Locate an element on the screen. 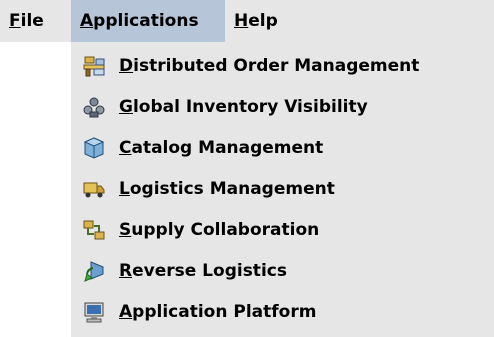  file-menu-label: ile is located at coordinates (32, 21).